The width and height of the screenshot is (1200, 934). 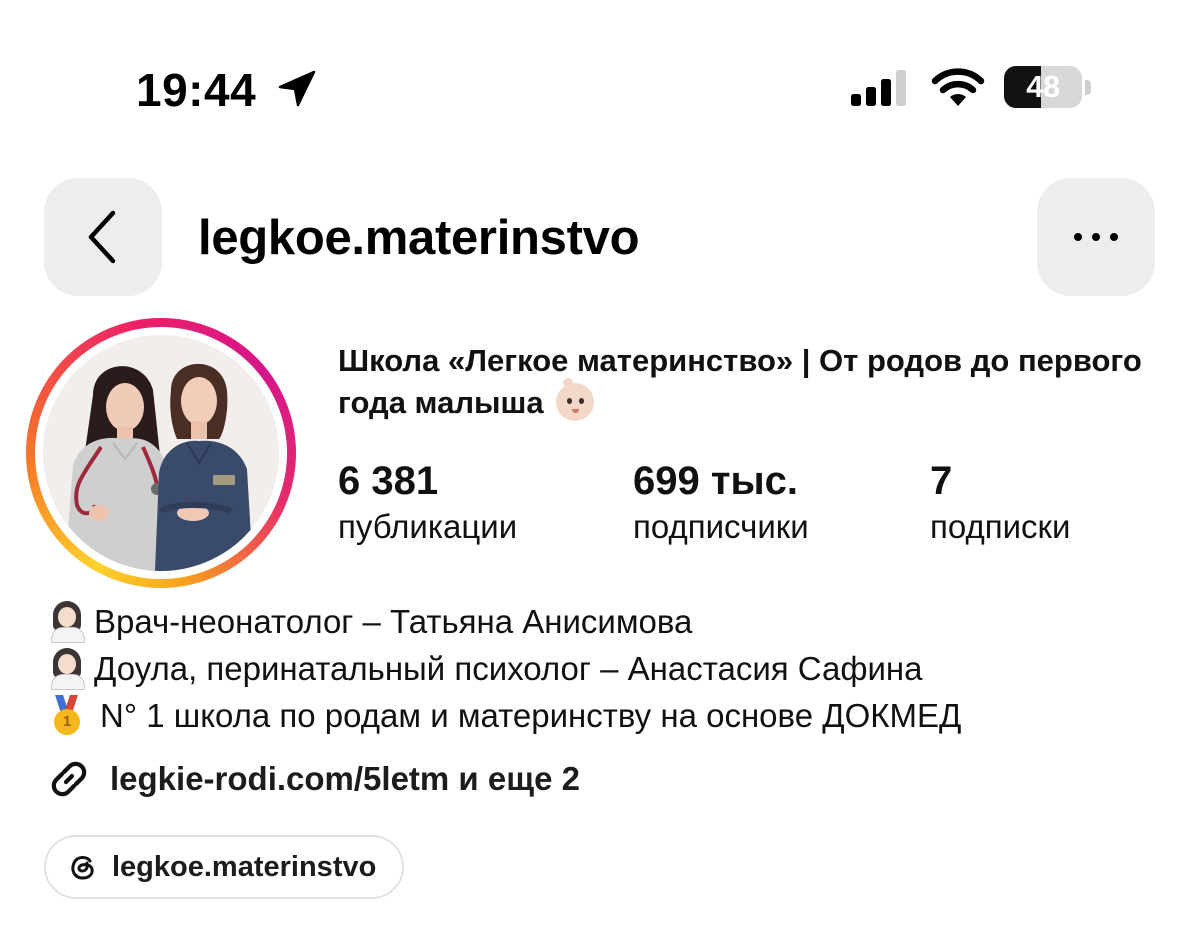 I want to click on following-label: подписки, so click(x=1000, y=526).